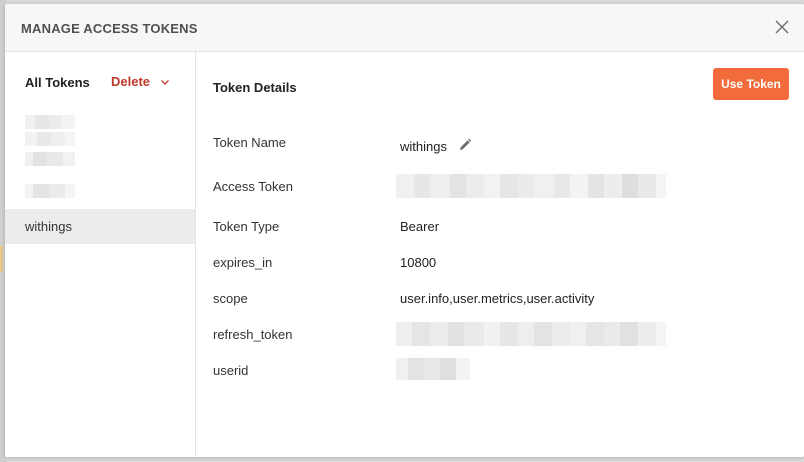 The height and width of the screenshot is (462, 804). I want to click on delete-label: Delete, so click(131, 81).